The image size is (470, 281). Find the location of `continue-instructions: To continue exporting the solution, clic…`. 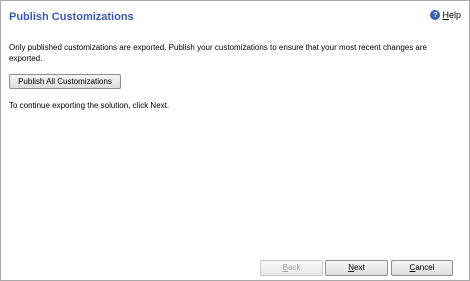

continue-instructions: To continue exporting the solution, clic… is located at coordinates (89, 105).